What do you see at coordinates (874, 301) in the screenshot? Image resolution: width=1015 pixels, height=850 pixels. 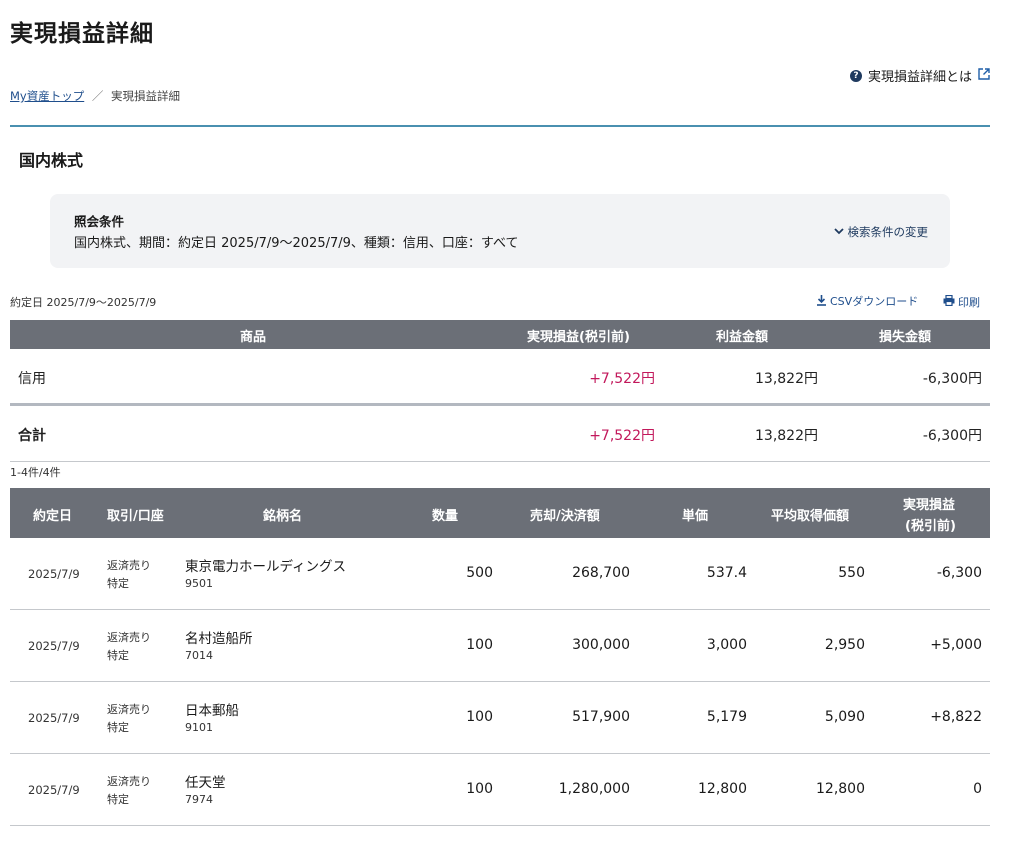 I see `csv-download-label: CSVダウンロード` at bounding box center [874, 301].